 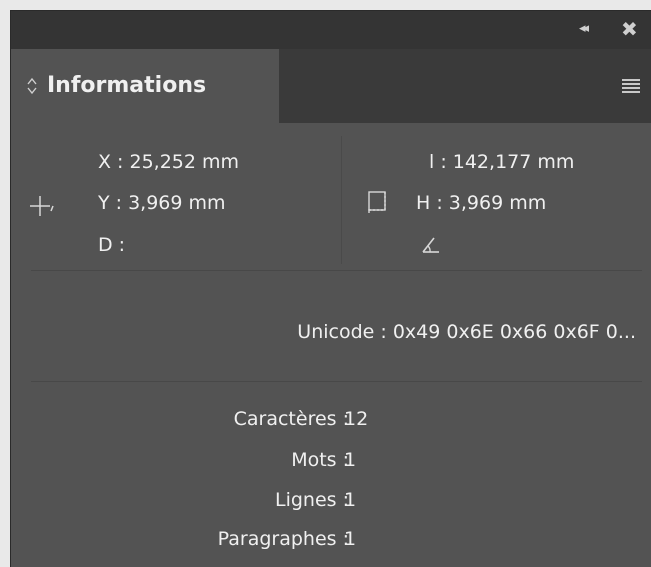 I want to click on section-divider-vertical, so click(x=341, y=200).